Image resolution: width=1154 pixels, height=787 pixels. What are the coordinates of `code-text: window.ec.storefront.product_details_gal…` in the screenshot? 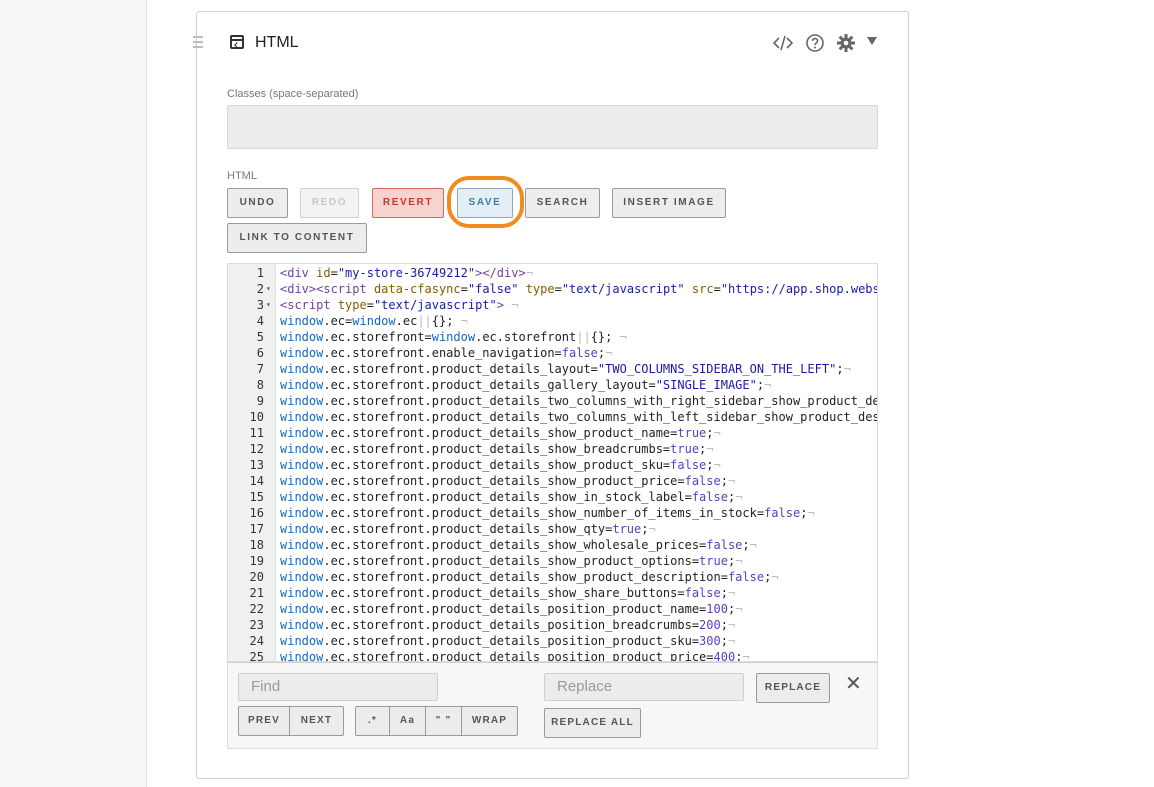 It's located at (526, 385).